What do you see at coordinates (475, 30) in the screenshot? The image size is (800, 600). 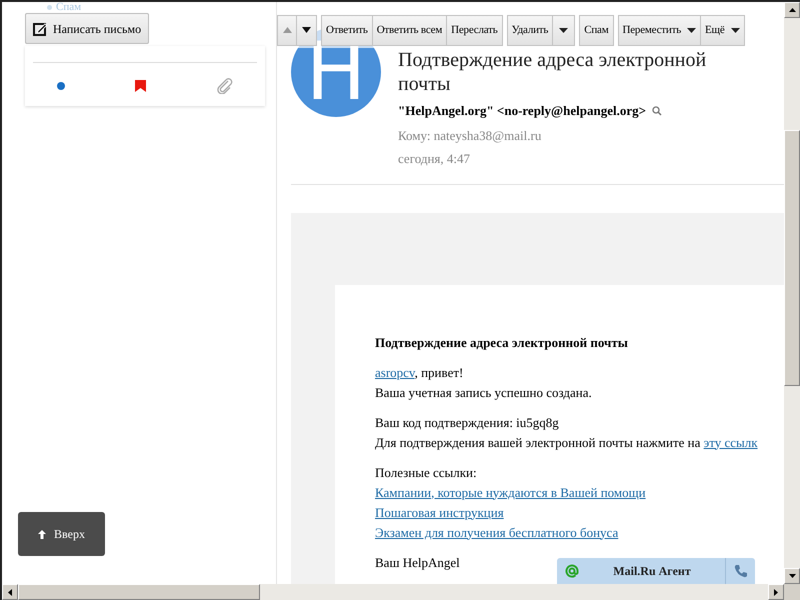 I see `toolbar-button: Переслать` at bounding box center [475, 30].